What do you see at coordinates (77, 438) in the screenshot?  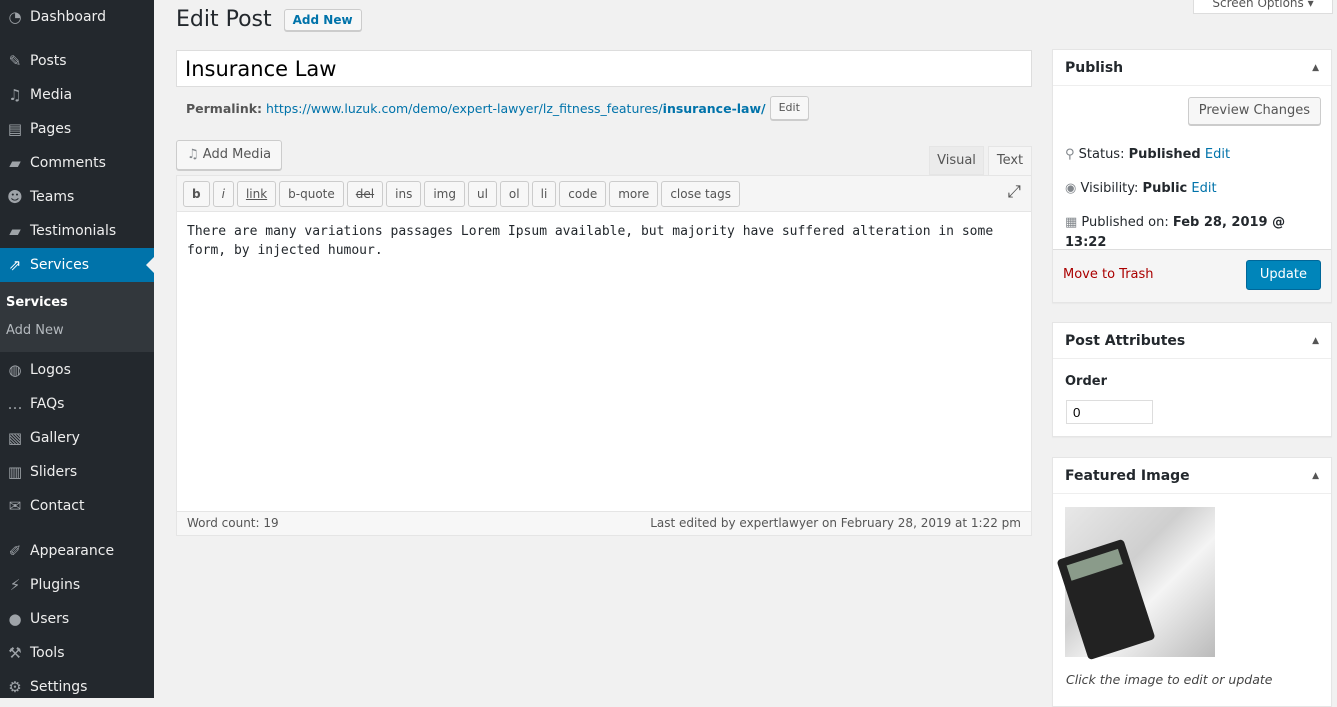 I see `sidebar-item-gallery: ▧ Gallery` at bounding box center [77, 438].